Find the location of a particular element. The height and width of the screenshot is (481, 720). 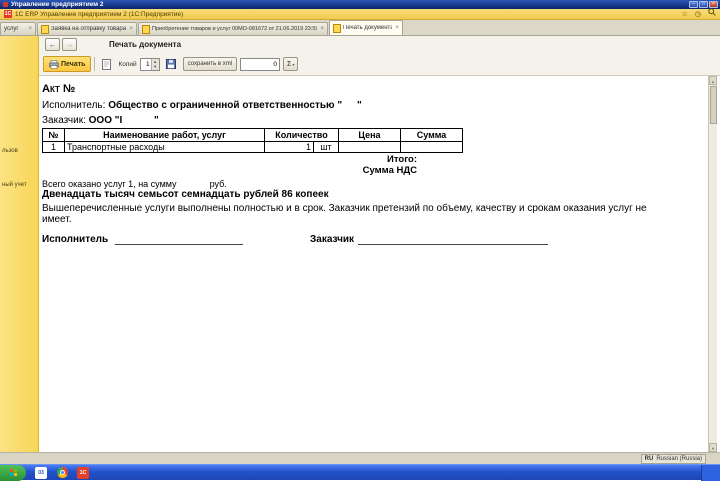

vat-label: Сумма НДС is located at coordinates (389, 170).